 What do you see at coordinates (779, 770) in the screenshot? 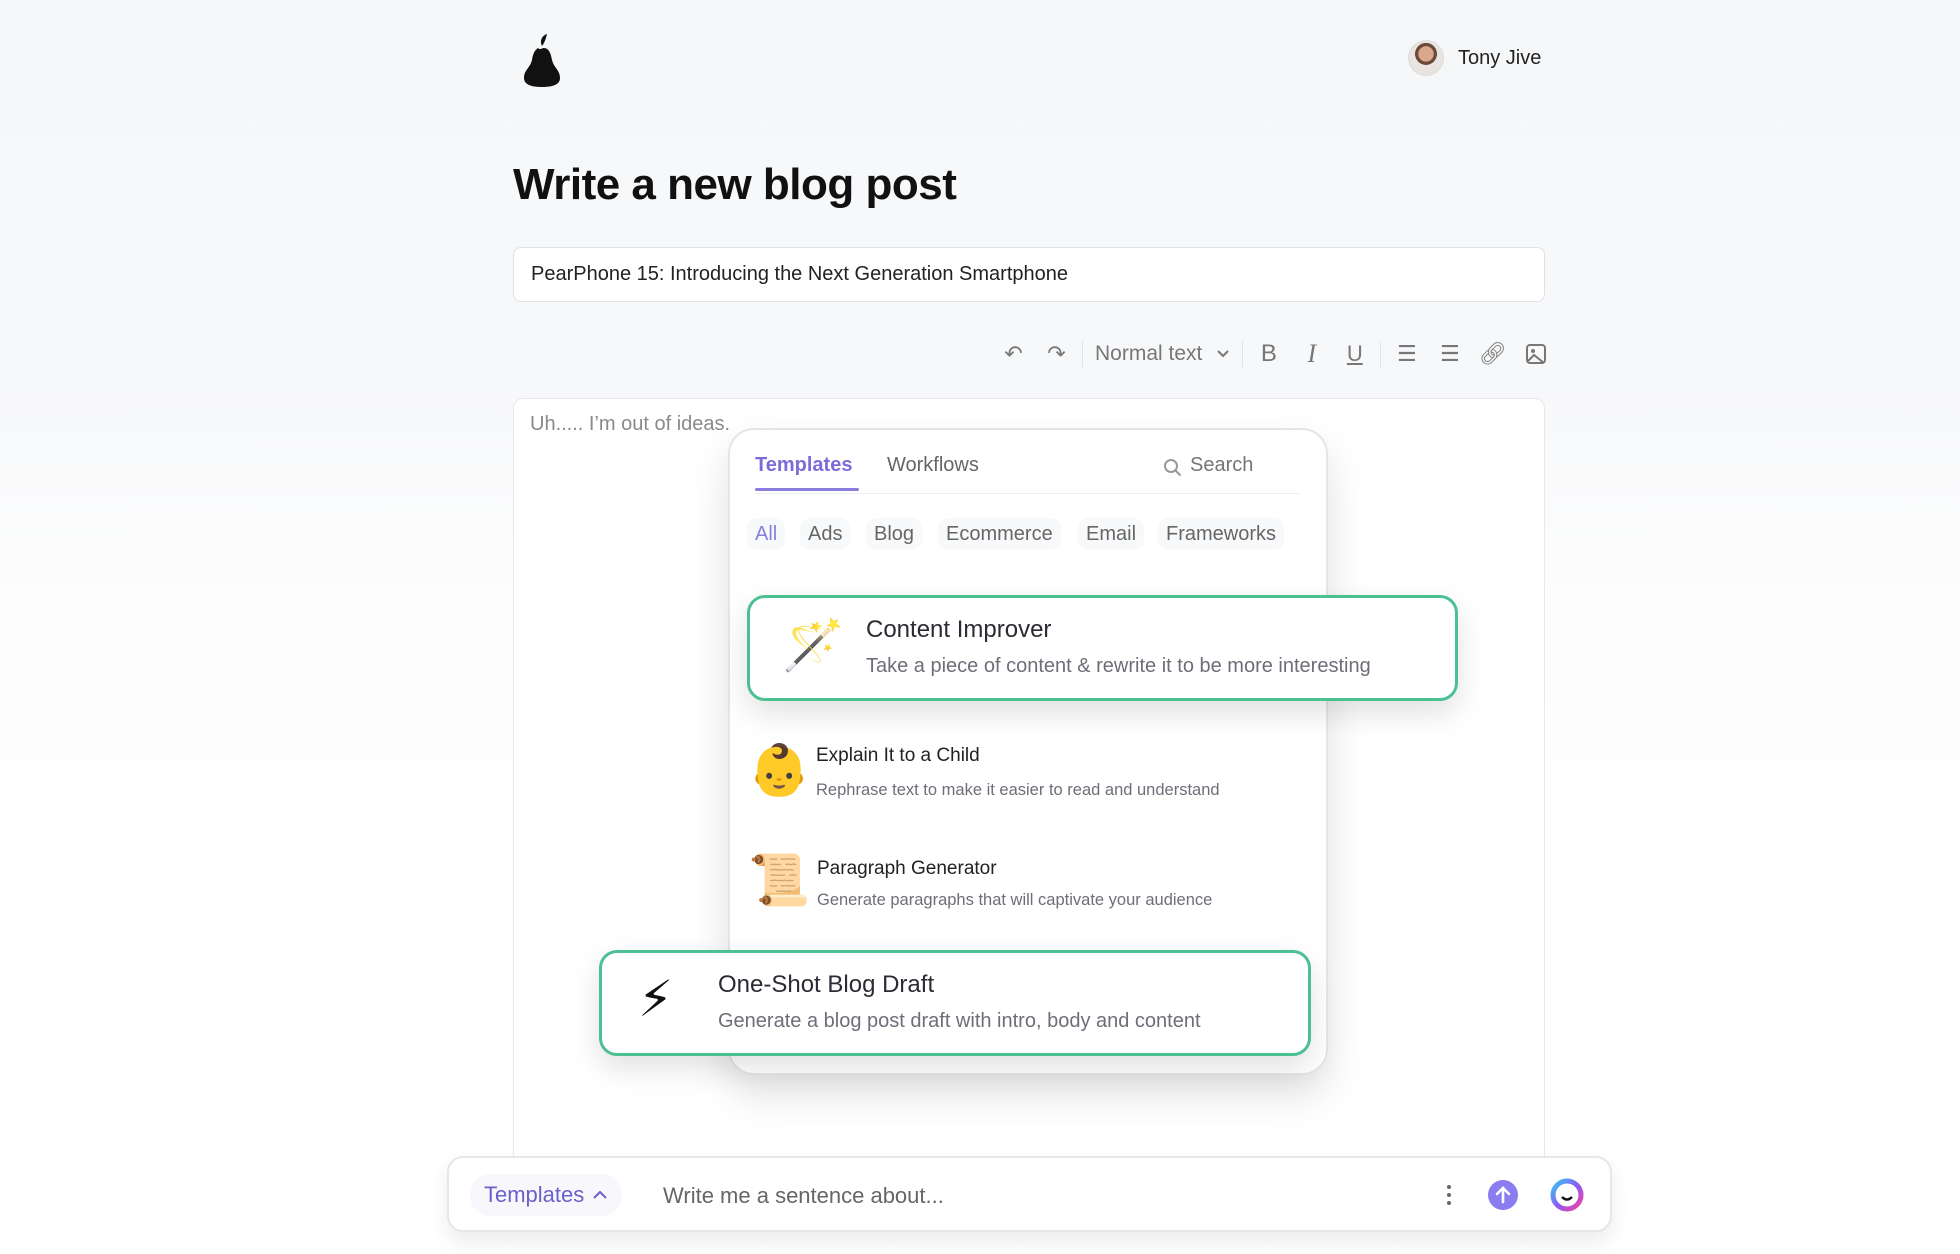
I see `baby-icon: 👶` at bounding box center [779, 770].